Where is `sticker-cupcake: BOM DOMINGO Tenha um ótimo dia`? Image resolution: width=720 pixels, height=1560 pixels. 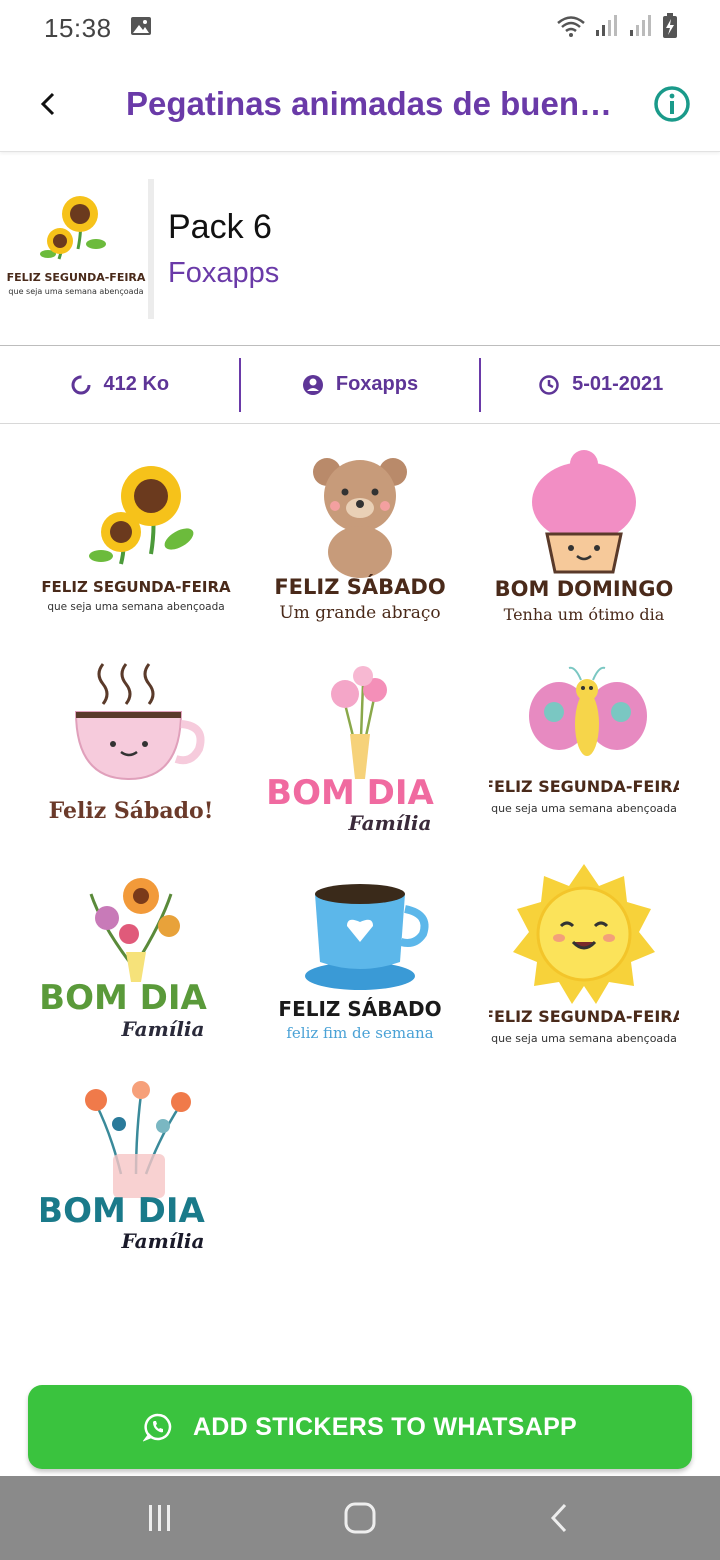
sticker-cupcake: BOM DOMINGO Tenha um ótimo dia is located at coordinates (584, 539).